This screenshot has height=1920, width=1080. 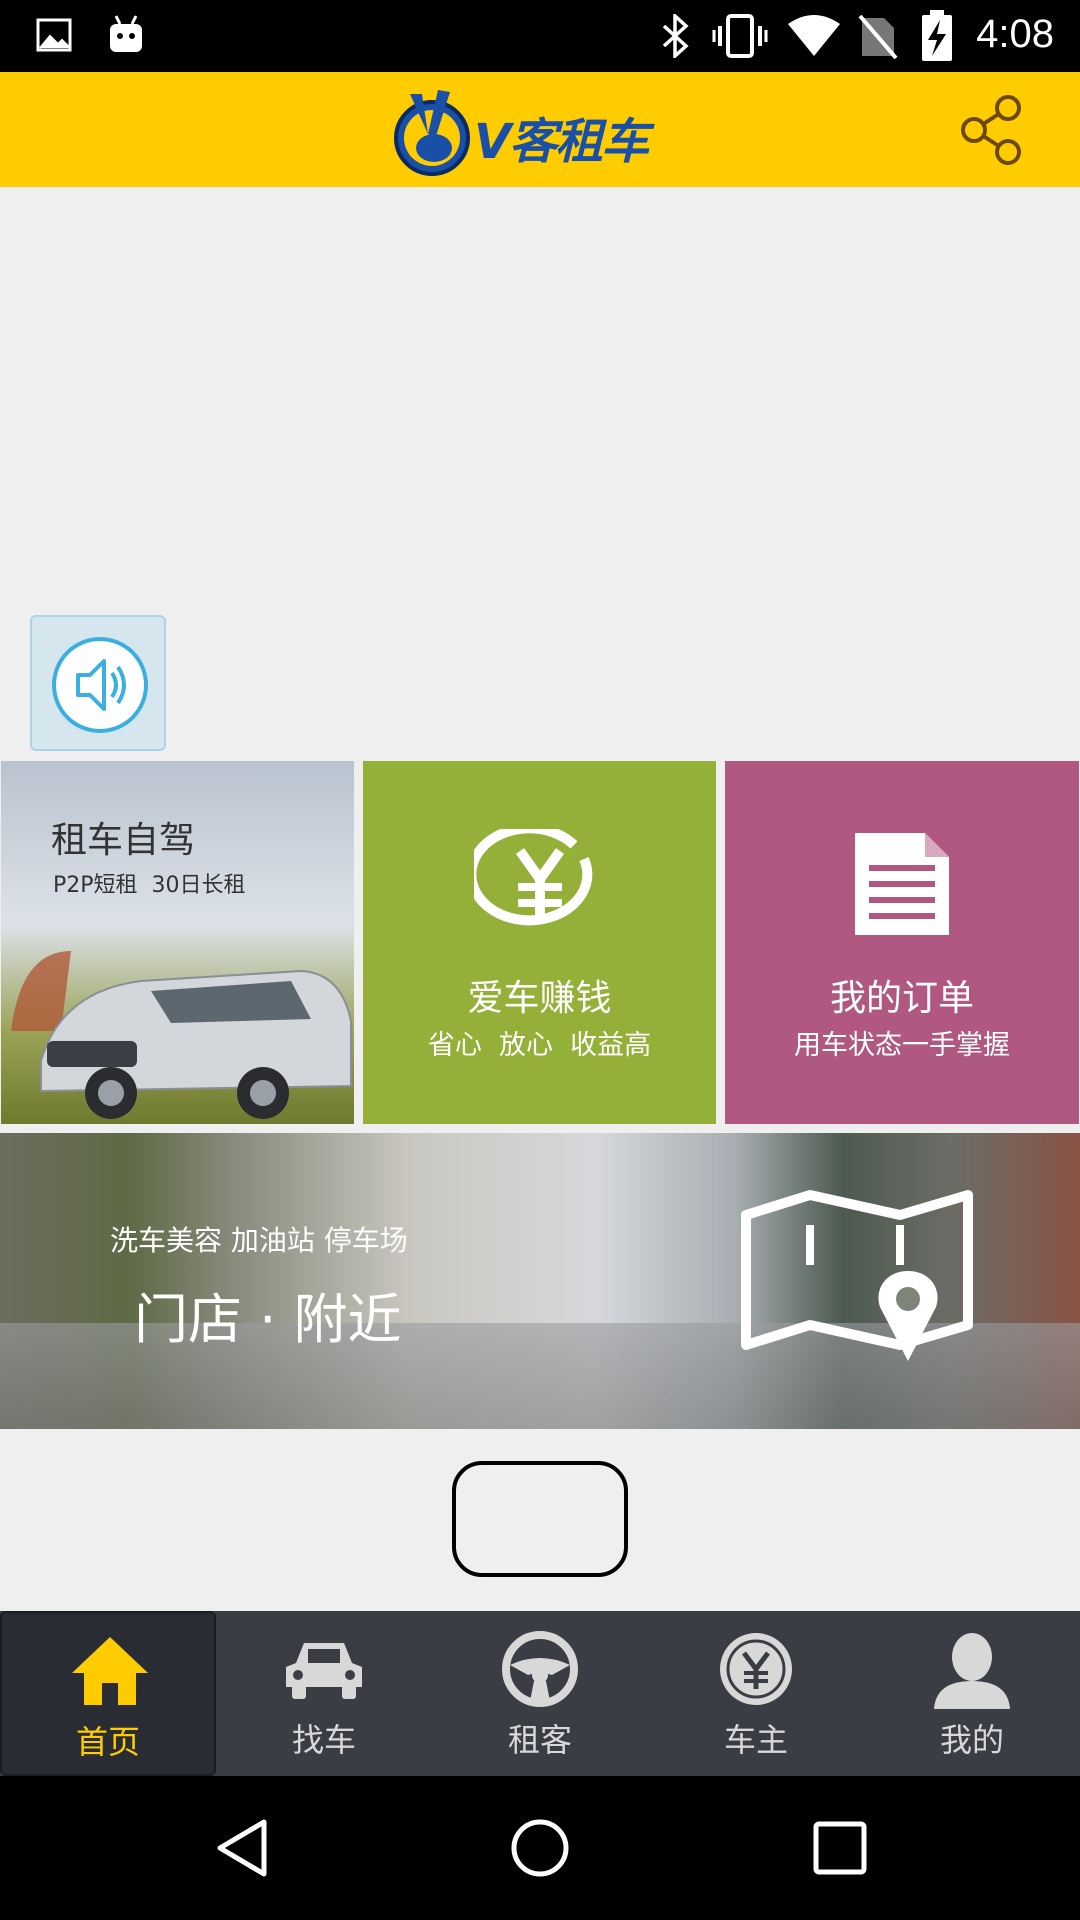 I want to click on tab-find-car-label: 找车, so click(x=323, y=1740).